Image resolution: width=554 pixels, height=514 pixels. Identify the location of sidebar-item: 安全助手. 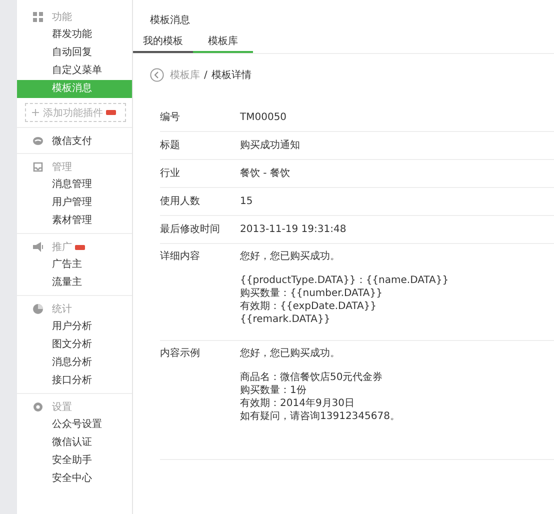
(74, 461).